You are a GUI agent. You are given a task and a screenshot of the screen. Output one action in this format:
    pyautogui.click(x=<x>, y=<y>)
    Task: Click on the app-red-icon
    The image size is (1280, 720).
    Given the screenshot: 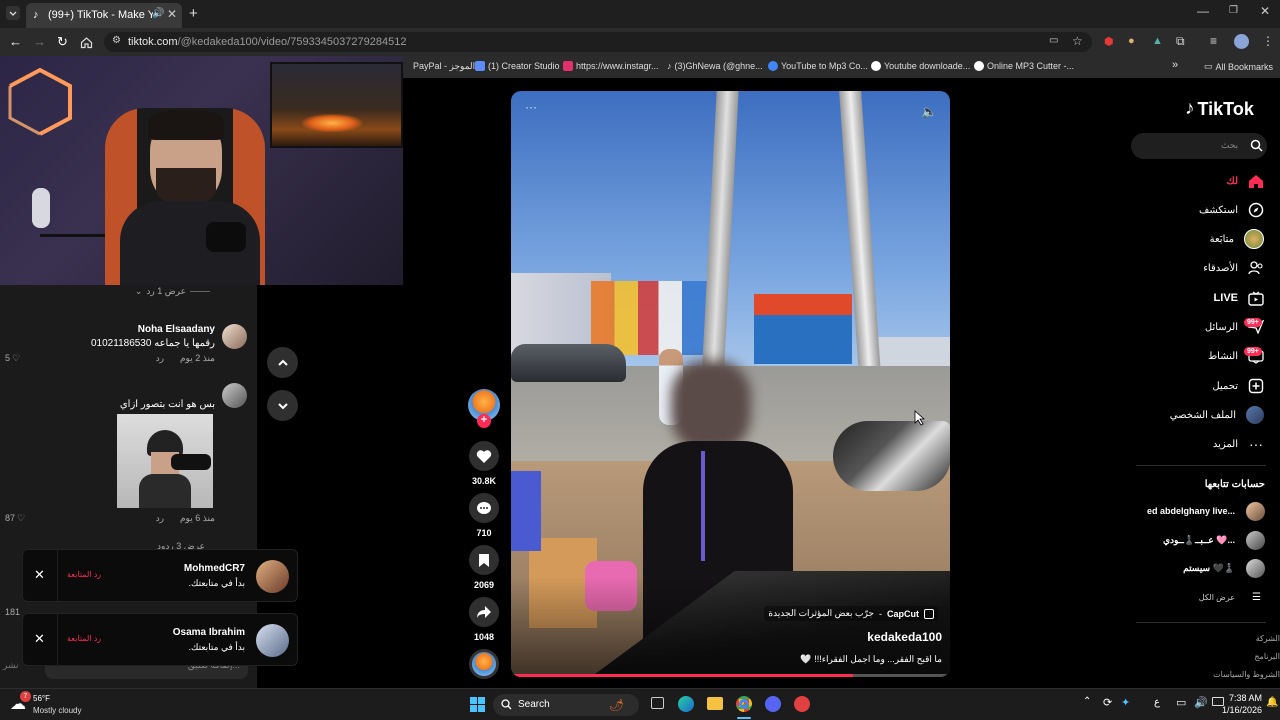 What is the action you would take?
    pyautogui.click(x=802, y=704)
    